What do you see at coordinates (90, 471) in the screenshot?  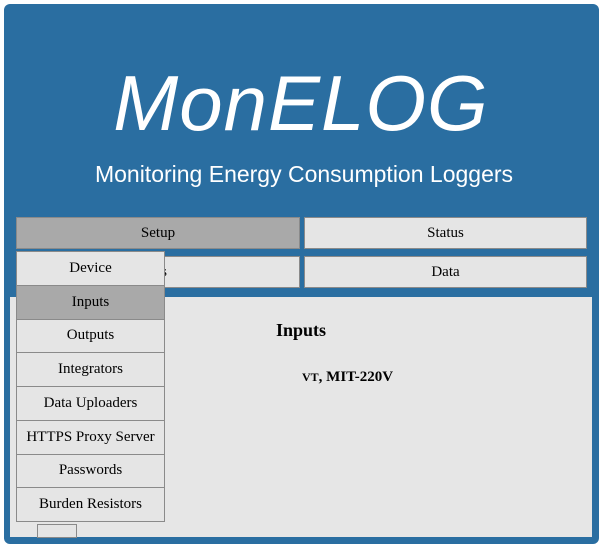 I see `menu-item-passwords: Passwords` at bounding box center [90, 471].